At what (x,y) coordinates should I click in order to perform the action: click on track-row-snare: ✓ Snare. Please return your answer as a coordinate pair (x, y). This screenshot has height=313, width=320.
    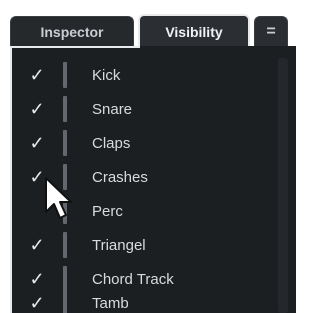
    Looking at the image, I should click on (143, 109).